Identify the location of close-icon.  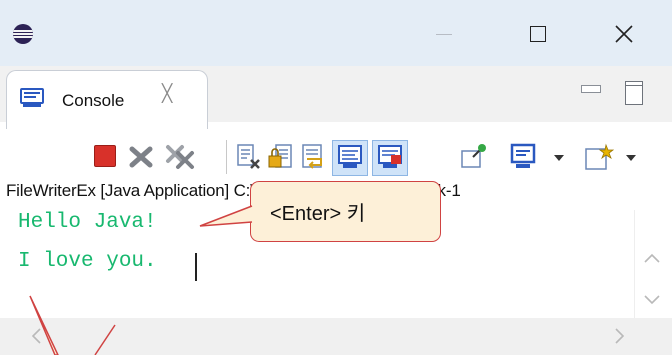
(624, 34).